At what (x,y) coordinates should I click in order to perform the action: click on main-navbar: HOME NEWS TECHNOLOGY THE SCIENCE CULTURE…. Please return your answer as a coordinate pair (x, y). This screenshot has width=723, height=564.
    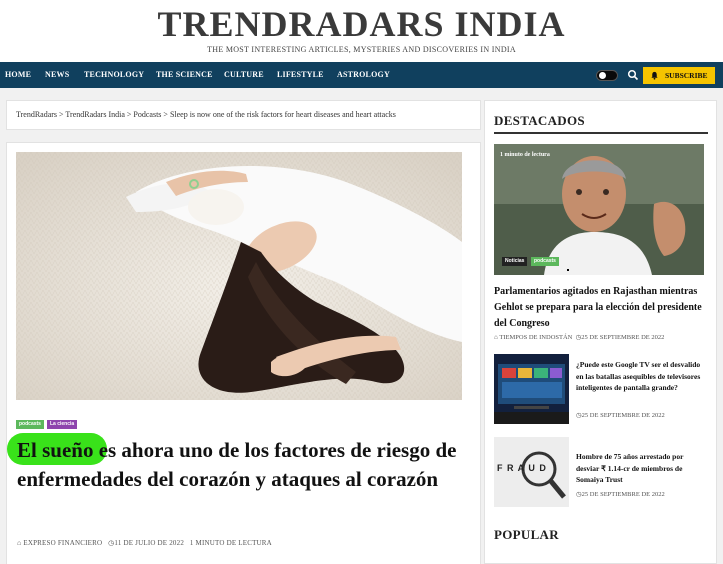
    Looking at the image, I should click on (361, 75).